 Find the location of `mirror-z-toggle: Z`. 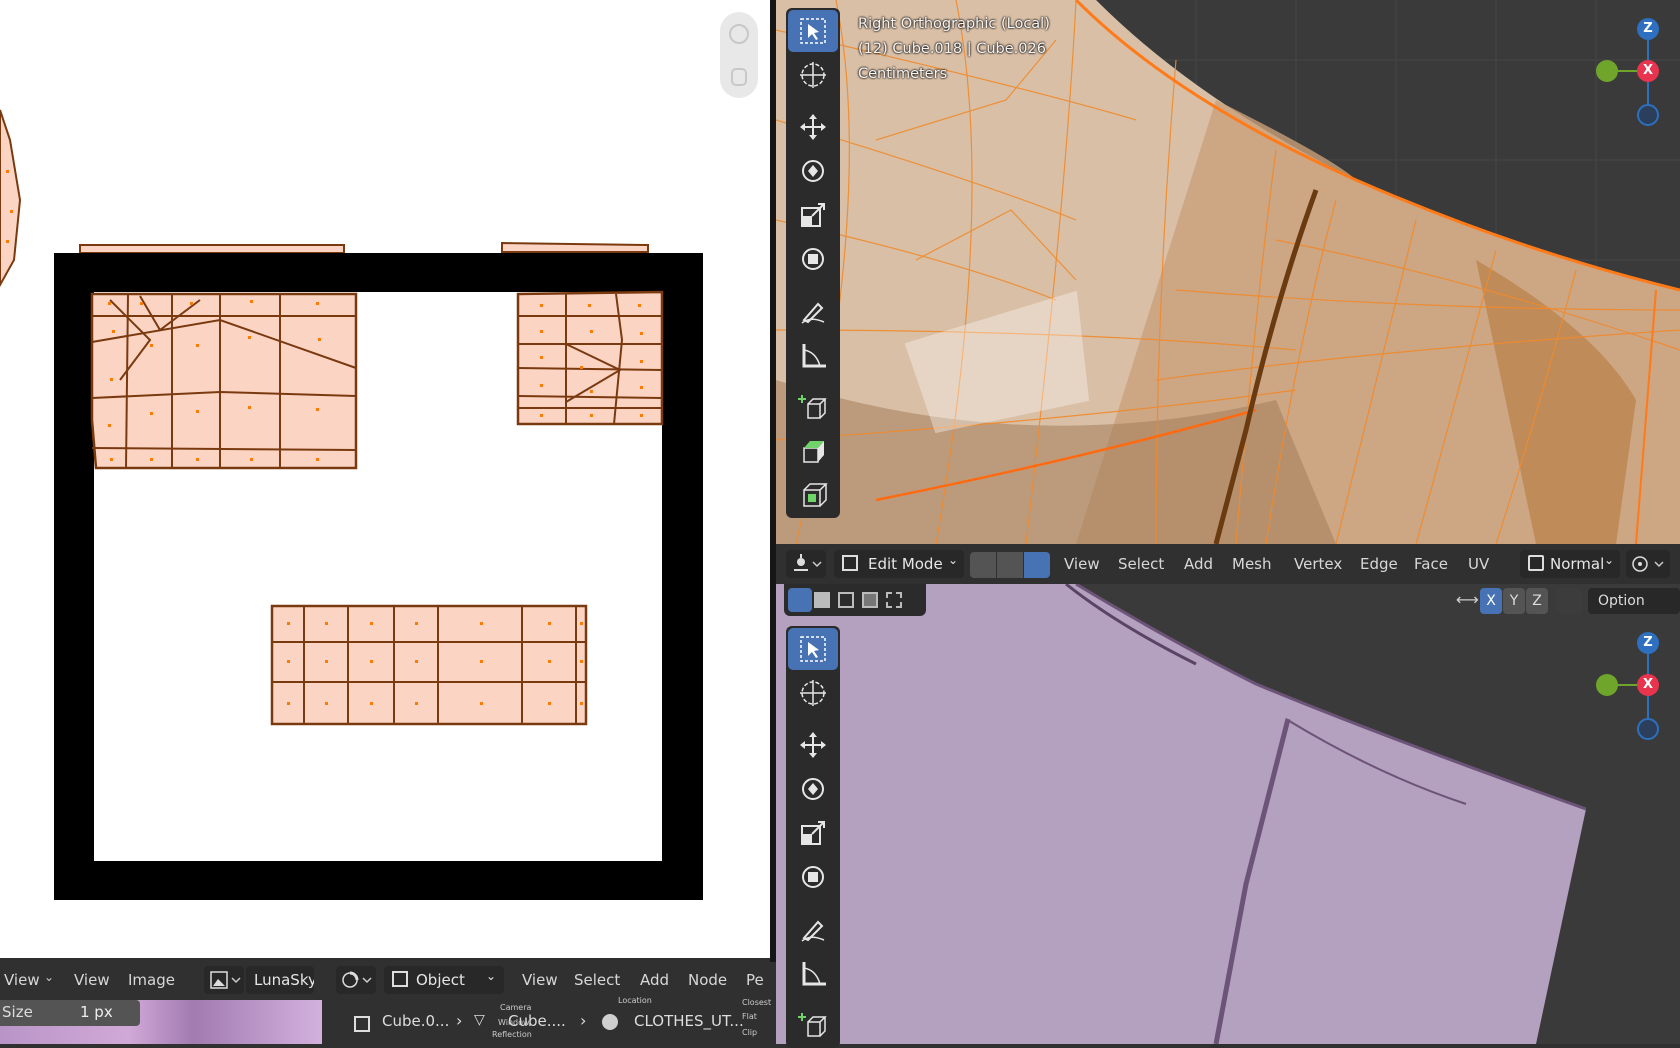

mirror-z-toggle: Z is located at coordinates (1537, 601).